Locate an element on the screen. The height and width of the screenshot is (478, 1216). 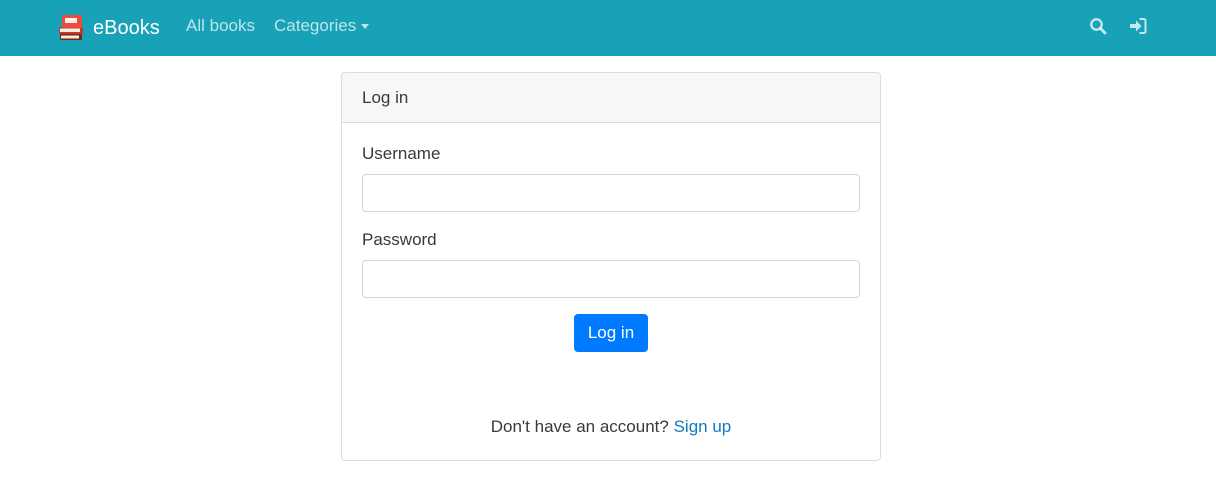
signup-row: Don't have an account? Sign up is located at coordinates (611, 427).